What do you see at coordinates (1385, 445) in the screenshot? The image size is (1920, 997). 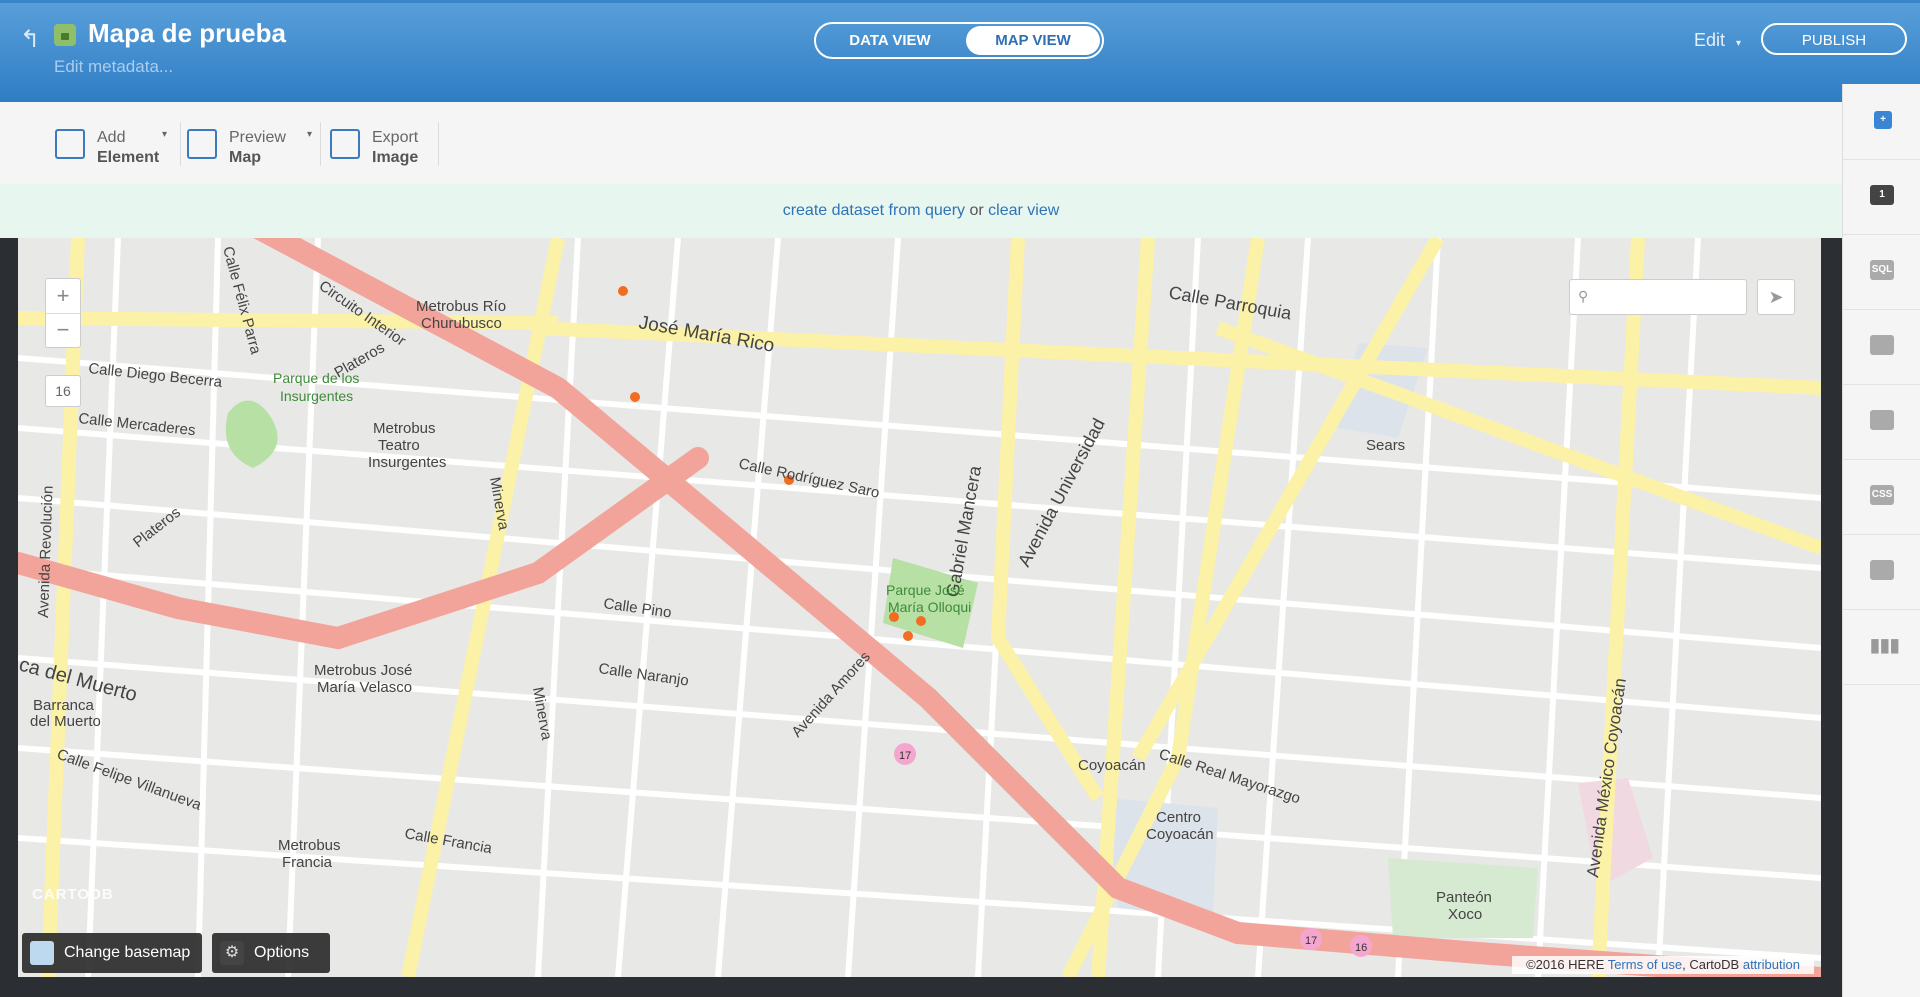 I see `svg-text: Sears` at bounding box center [1385, 445].